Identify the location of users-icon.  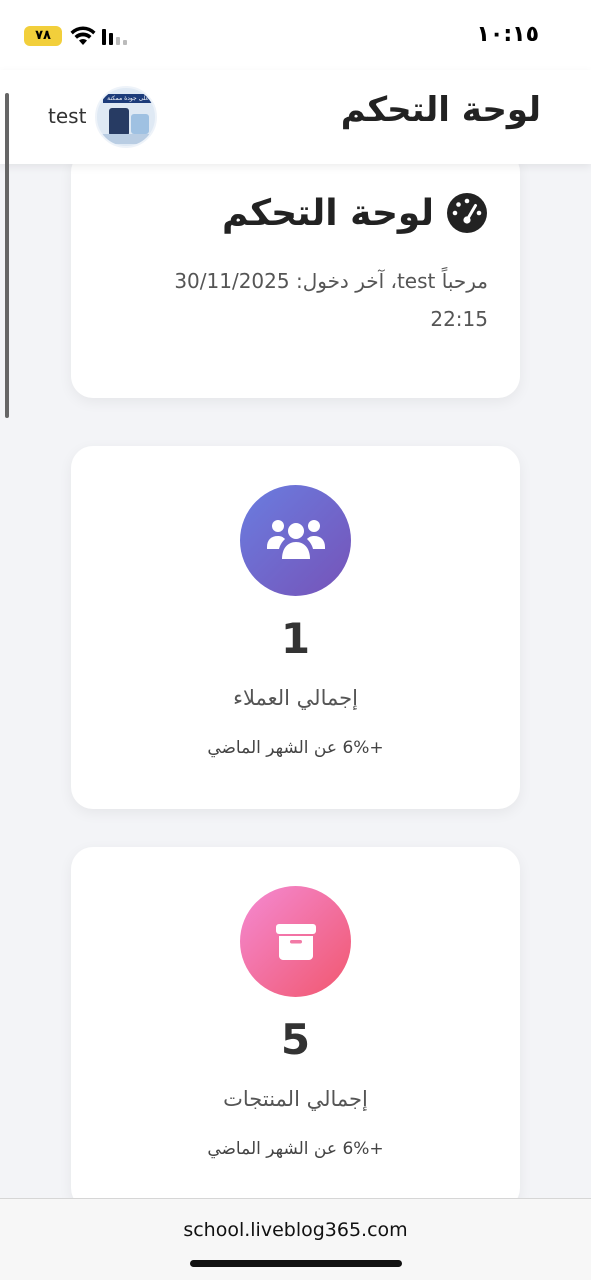
(295, 539).